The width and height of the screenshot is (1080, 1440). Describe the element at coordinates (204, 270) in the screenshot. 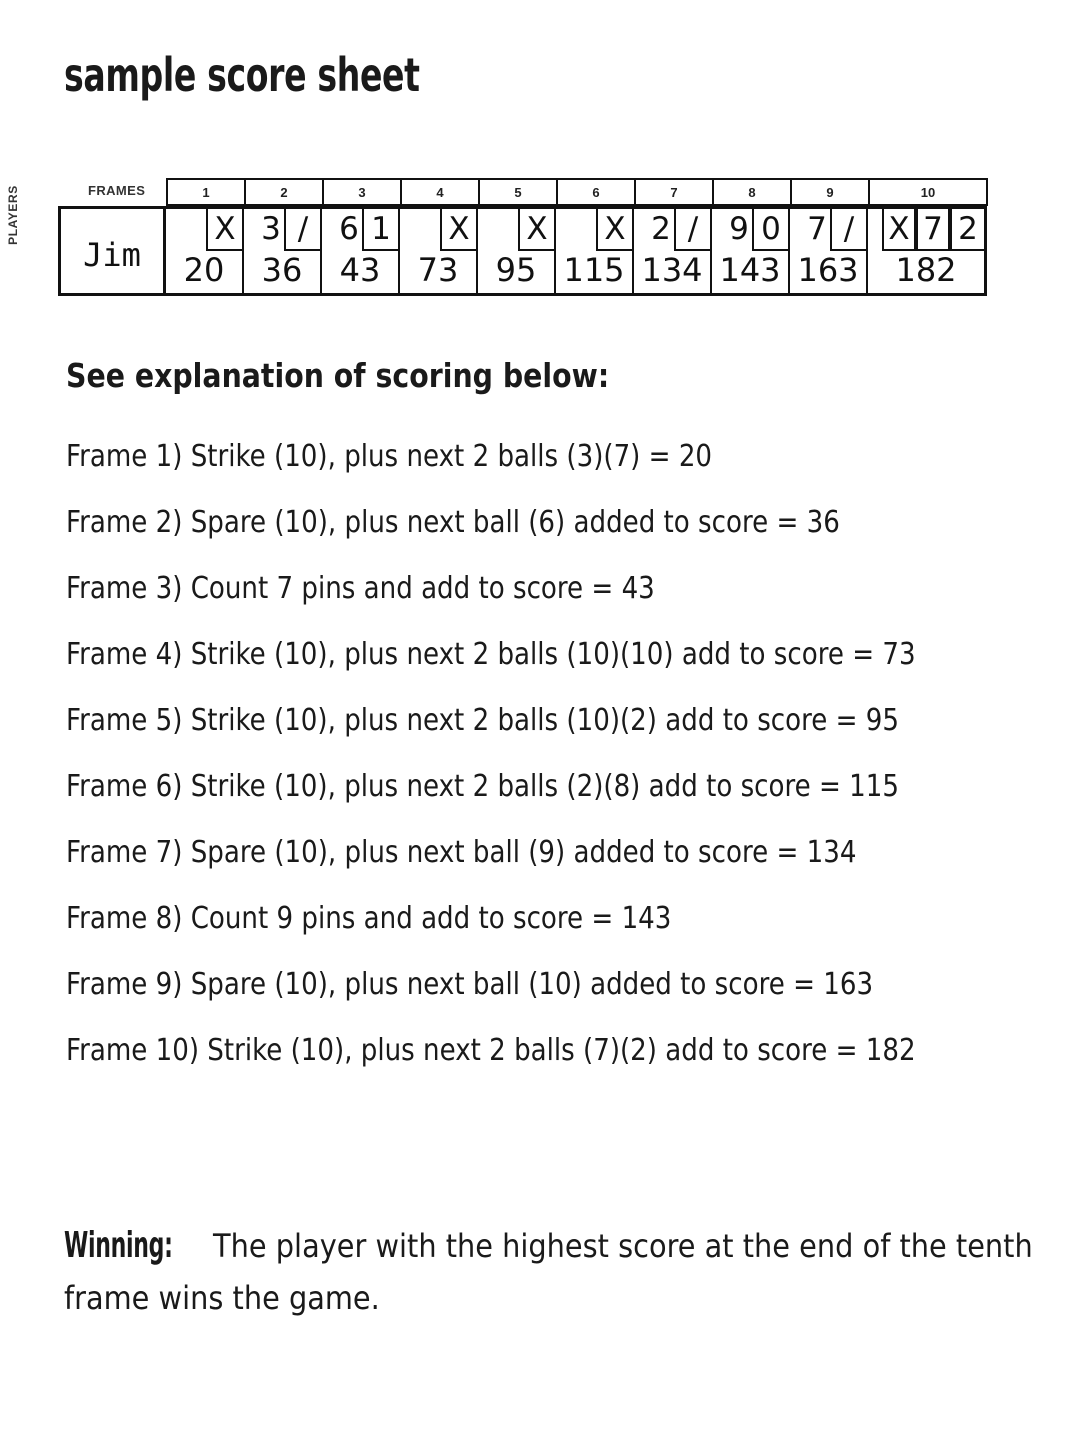

I see `frame-total: 20` at that location.